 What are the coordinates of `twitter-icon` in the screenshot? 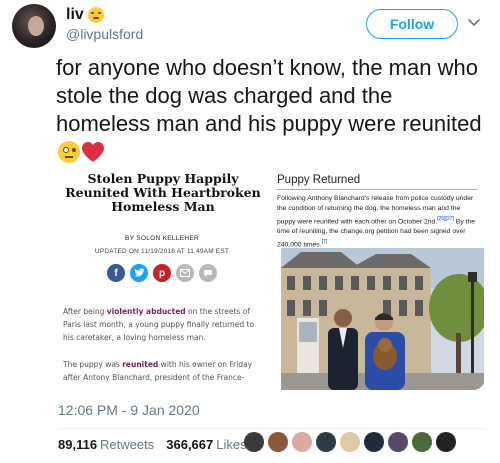 It's located at (139, 273).